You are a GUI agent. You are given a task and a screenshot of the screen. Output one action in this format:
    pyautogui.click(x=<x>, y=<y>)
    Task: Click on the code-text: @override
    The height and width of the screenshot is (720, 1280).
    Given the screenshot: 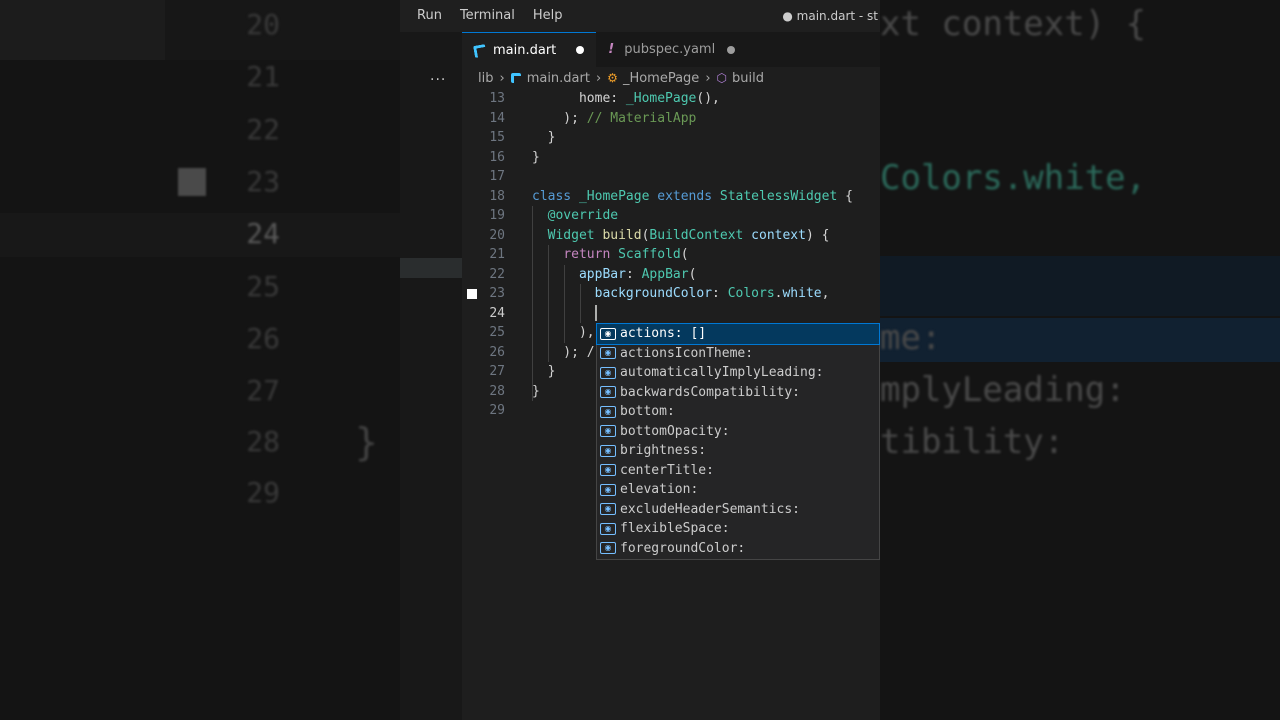 What is the action you would take?
    pyautogui.click(x=583, y=215)
    